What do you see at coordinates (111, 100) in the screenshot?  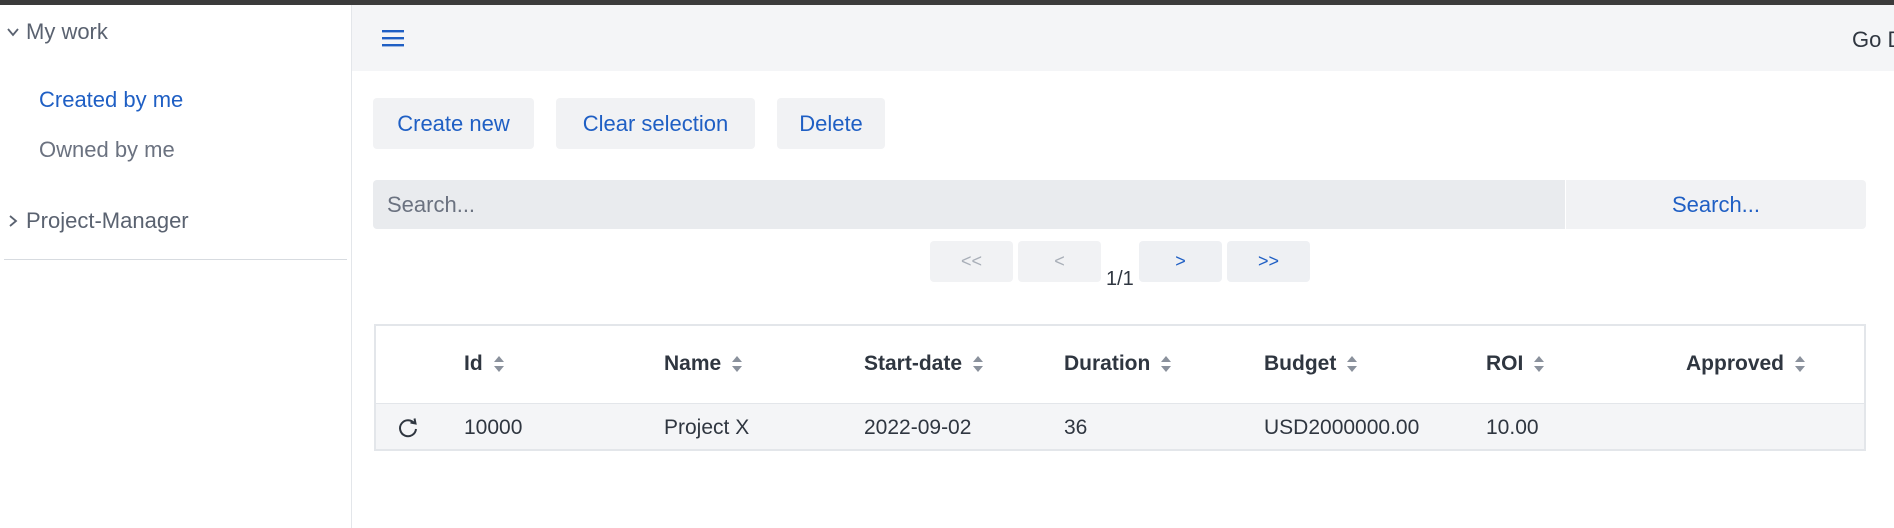 I see `nav-item-created-by-me: Created by me` at bounding box center [111, 100].